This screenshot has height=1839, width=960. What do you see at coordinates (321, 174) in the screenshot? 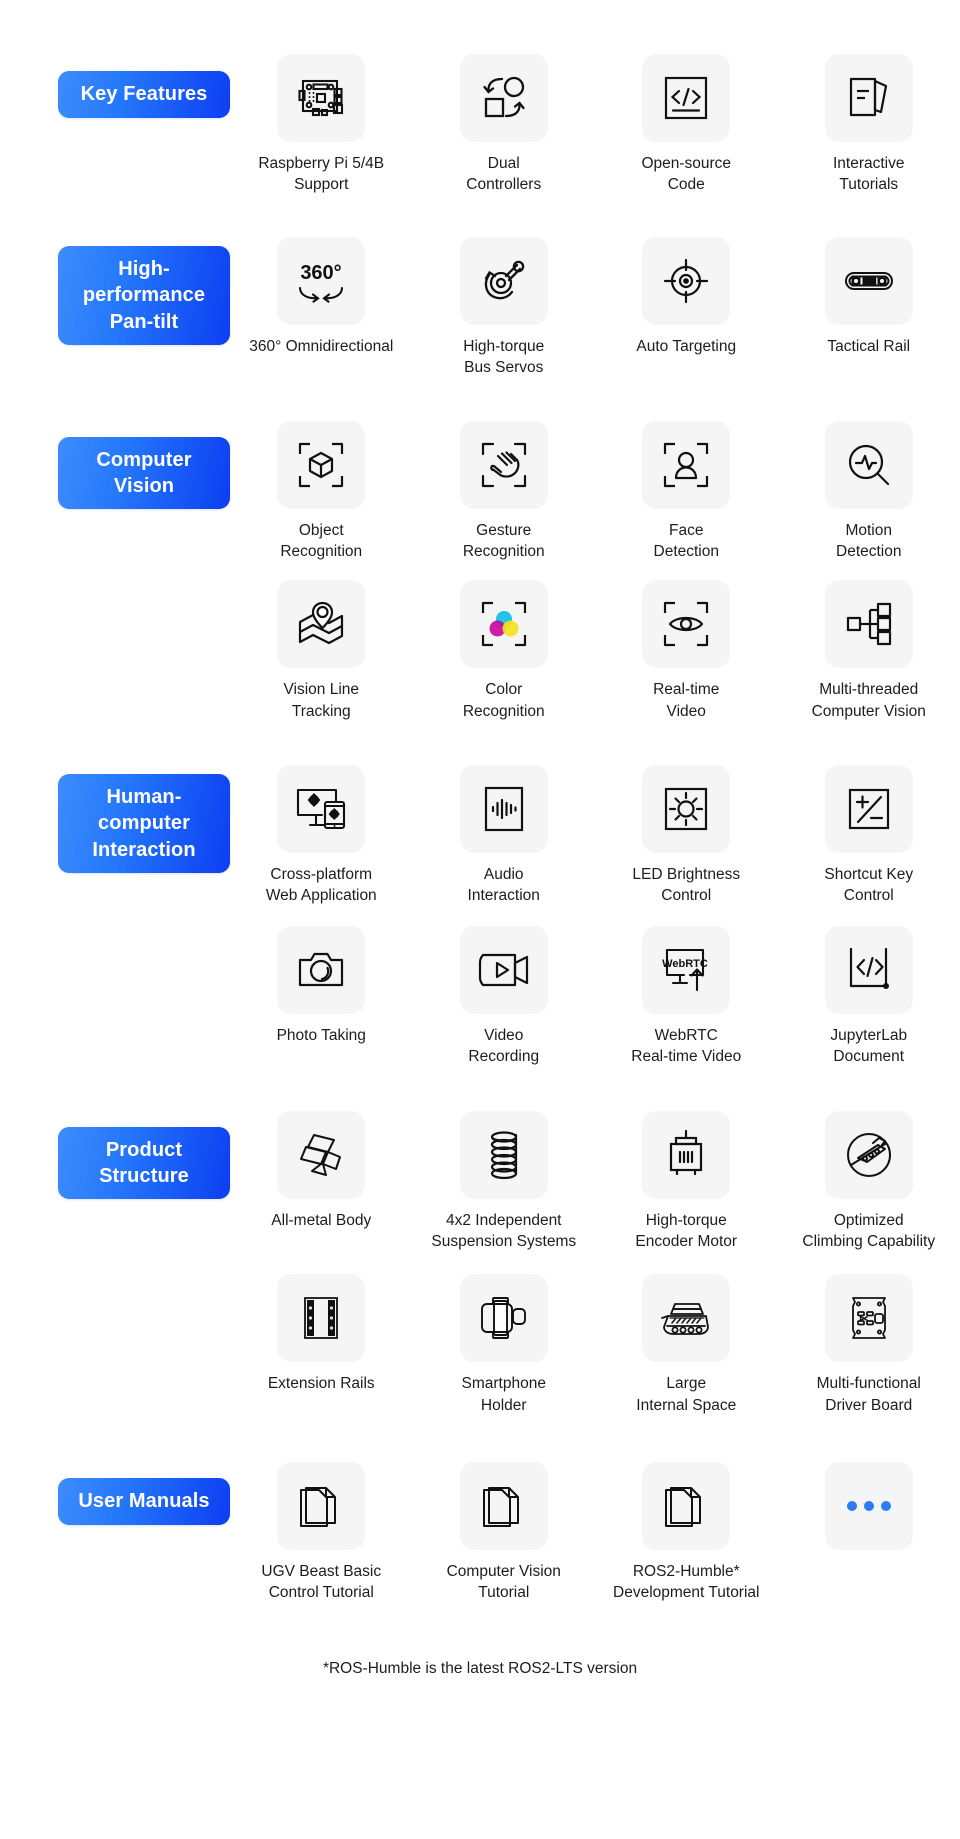
I see `feature-label: Raspberry Pi 5/4B Support` at bounding box center [321, 174].